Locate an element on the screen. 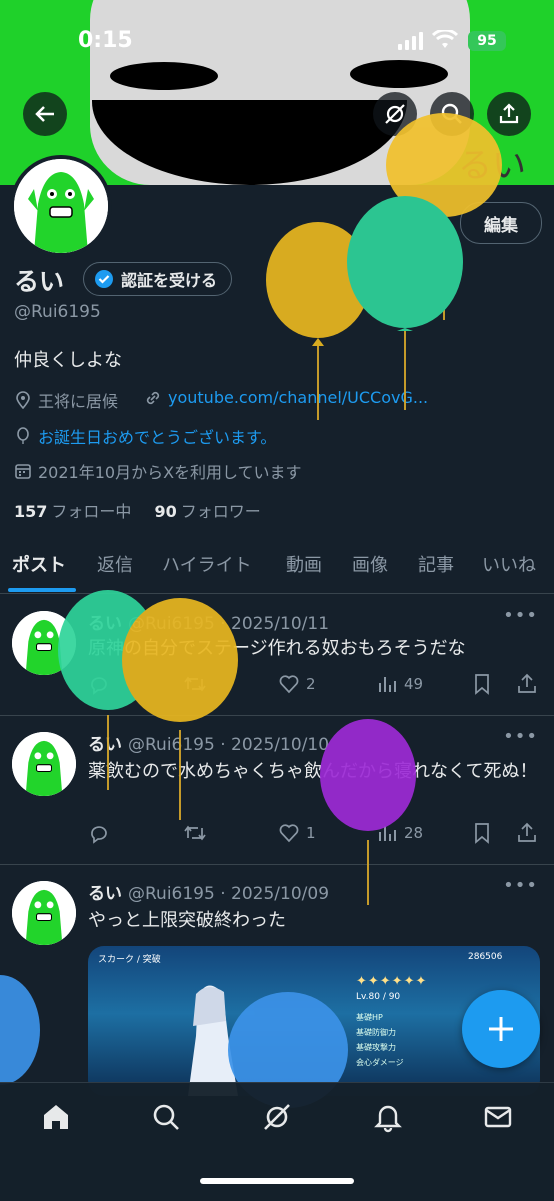  plus-icon is located at coordinates (501, 1029).